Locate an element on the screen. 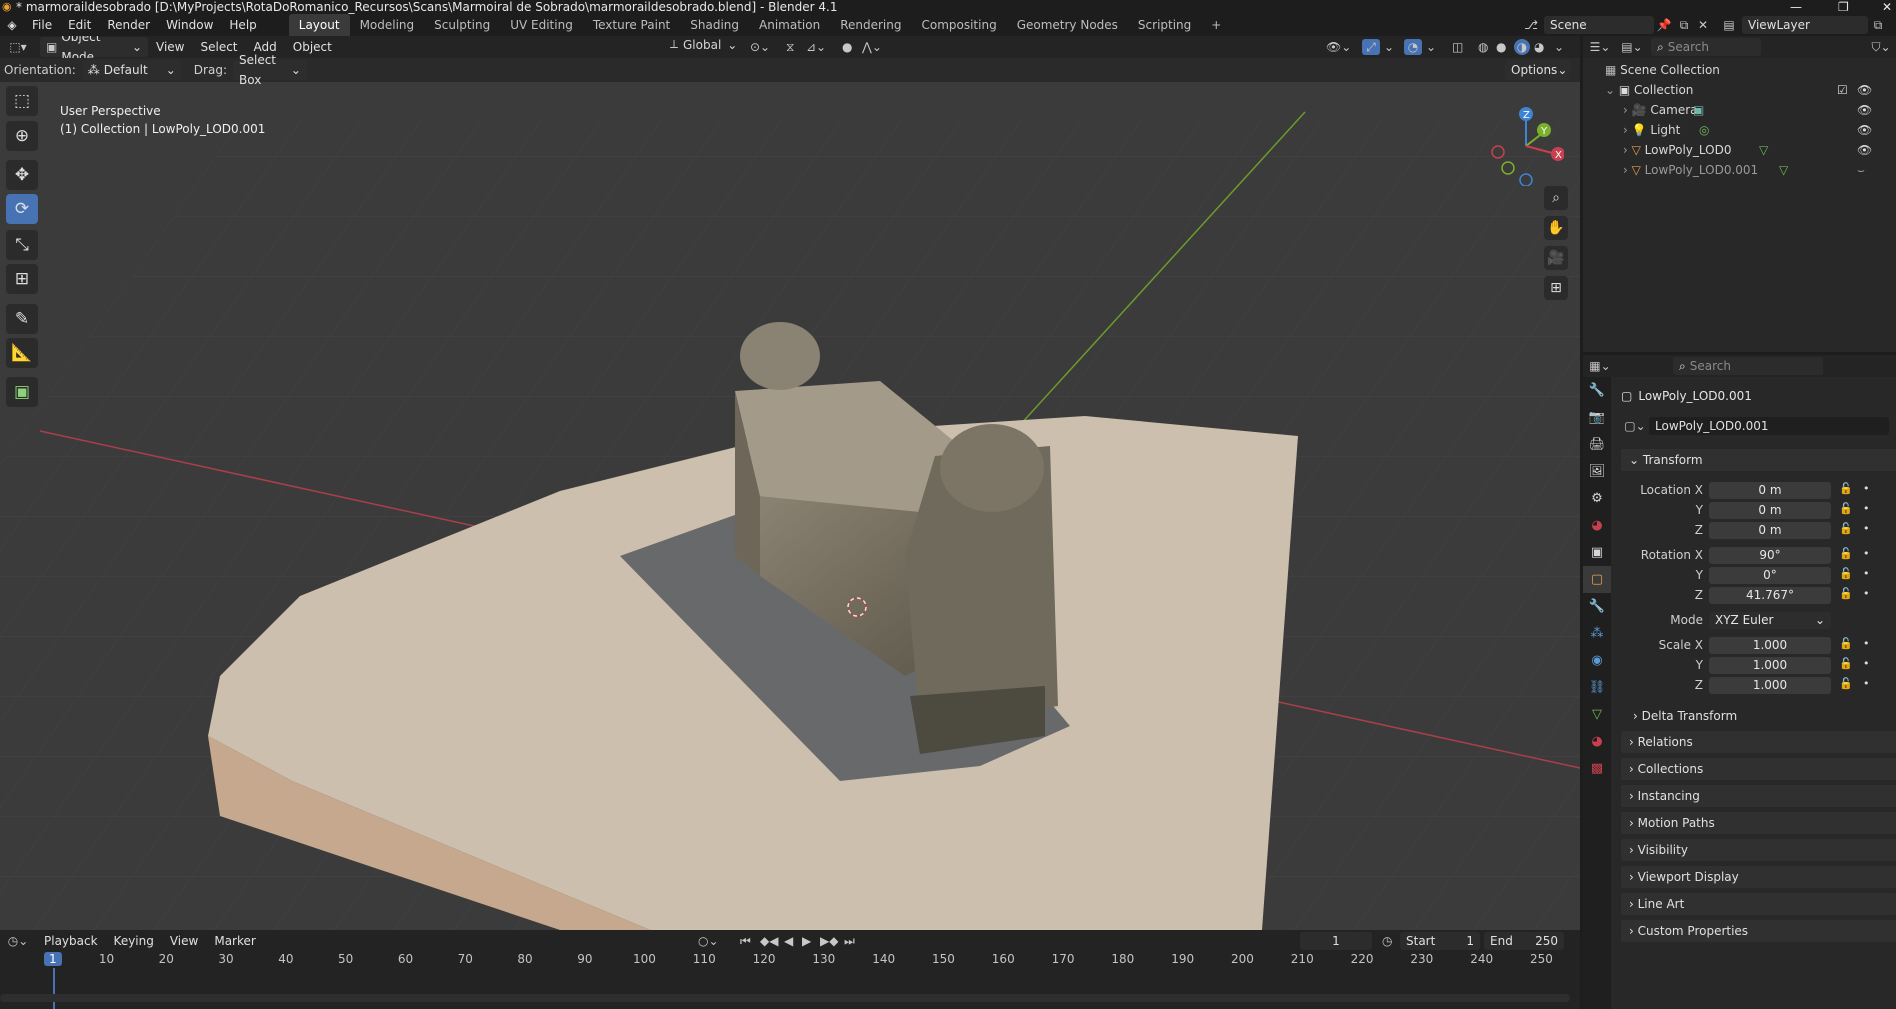  rotation-y-field: 0° is located at coordinates (1770, 575).